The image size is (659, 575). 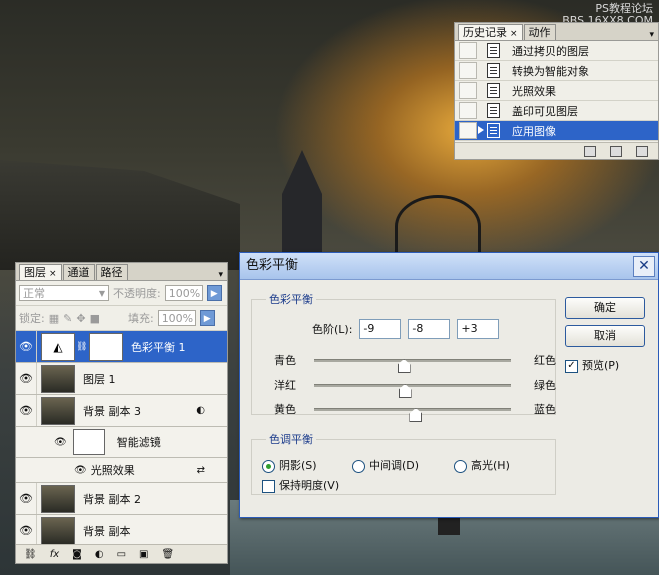 I want to click on lock-transparent-icon: ▦, so click(x=54, y=318).